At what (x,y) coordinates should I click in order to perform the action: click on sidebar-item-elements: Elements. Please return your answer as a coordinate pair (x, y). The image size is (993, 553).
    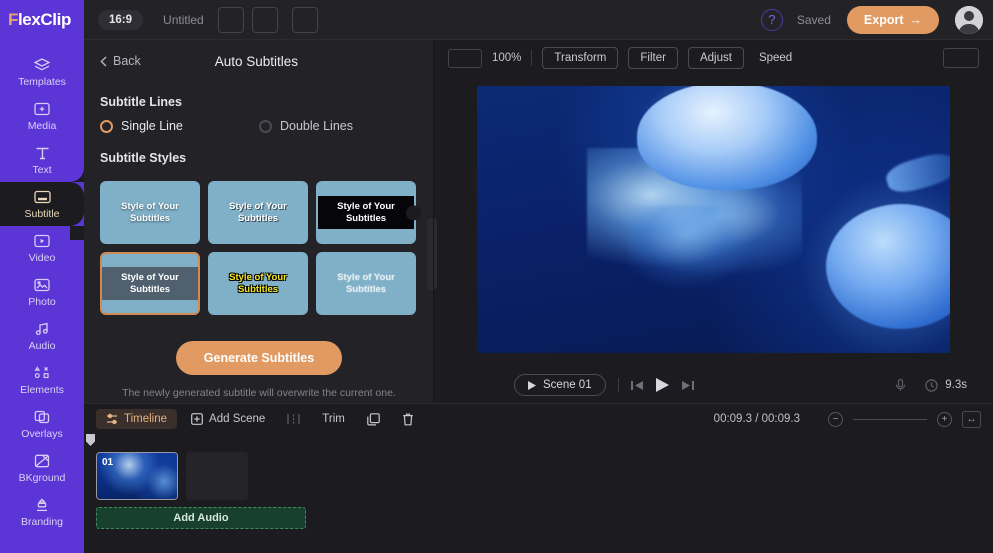
    Looking at the image, I should click on (42, 380).